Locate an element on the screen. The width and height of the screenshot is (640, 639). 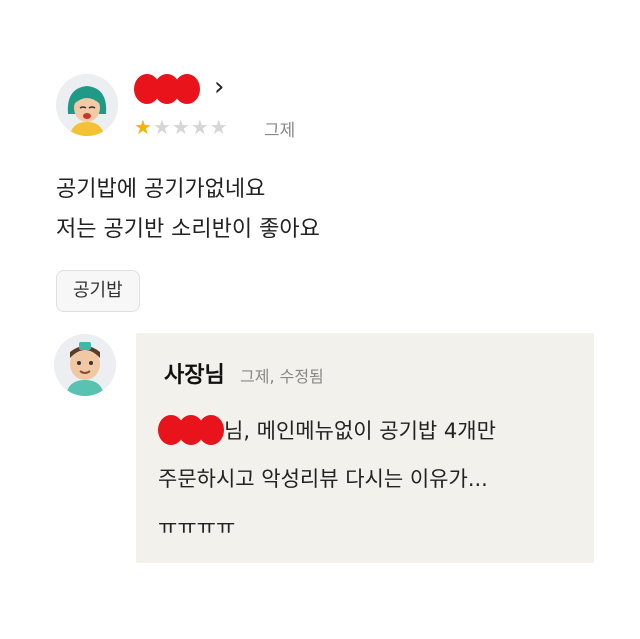
star-rating: ★★★★★ is located at coordinates (181, 127).